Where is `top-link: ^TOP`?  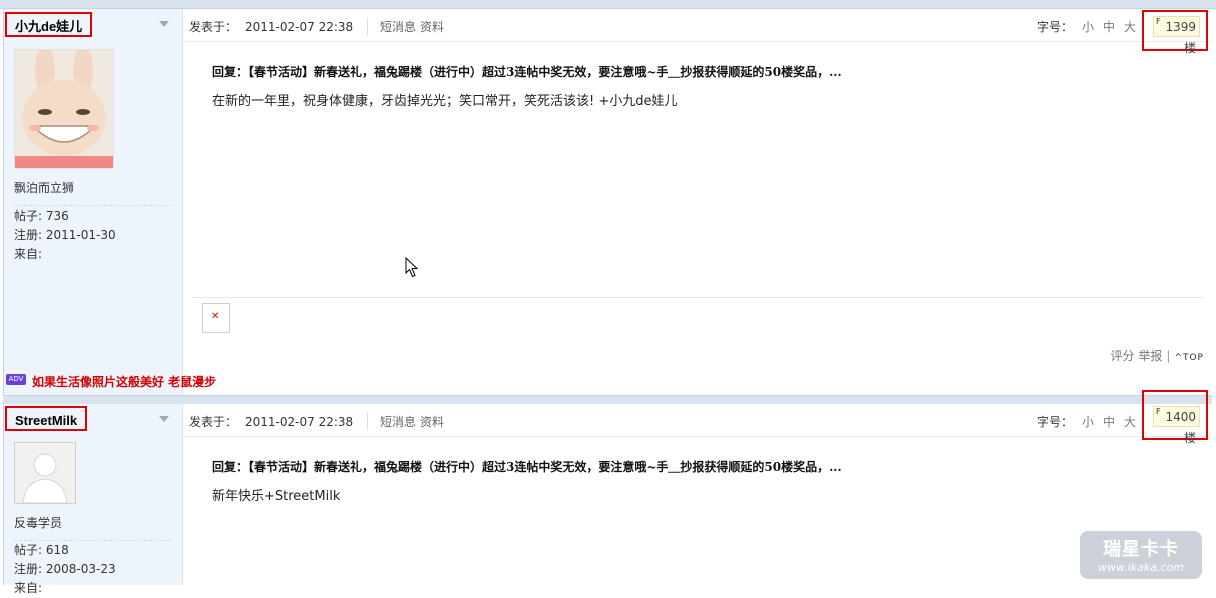
top-link: ^TOP is located at coordinates (1189, 358).